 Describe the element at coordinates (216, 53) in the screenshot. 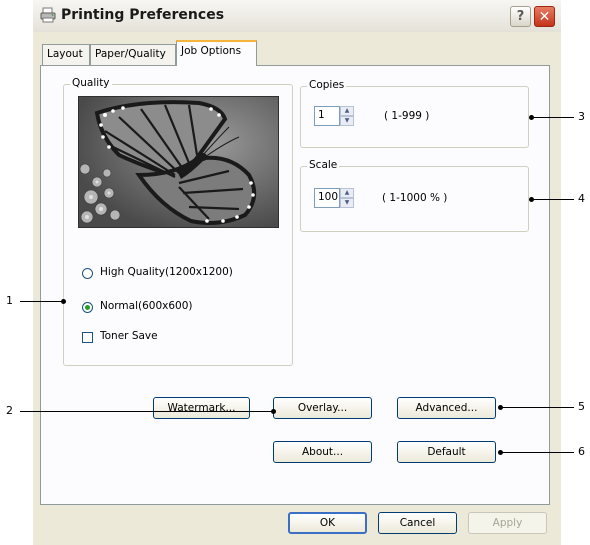

I see `tab-job-options: Job Options` at that location.